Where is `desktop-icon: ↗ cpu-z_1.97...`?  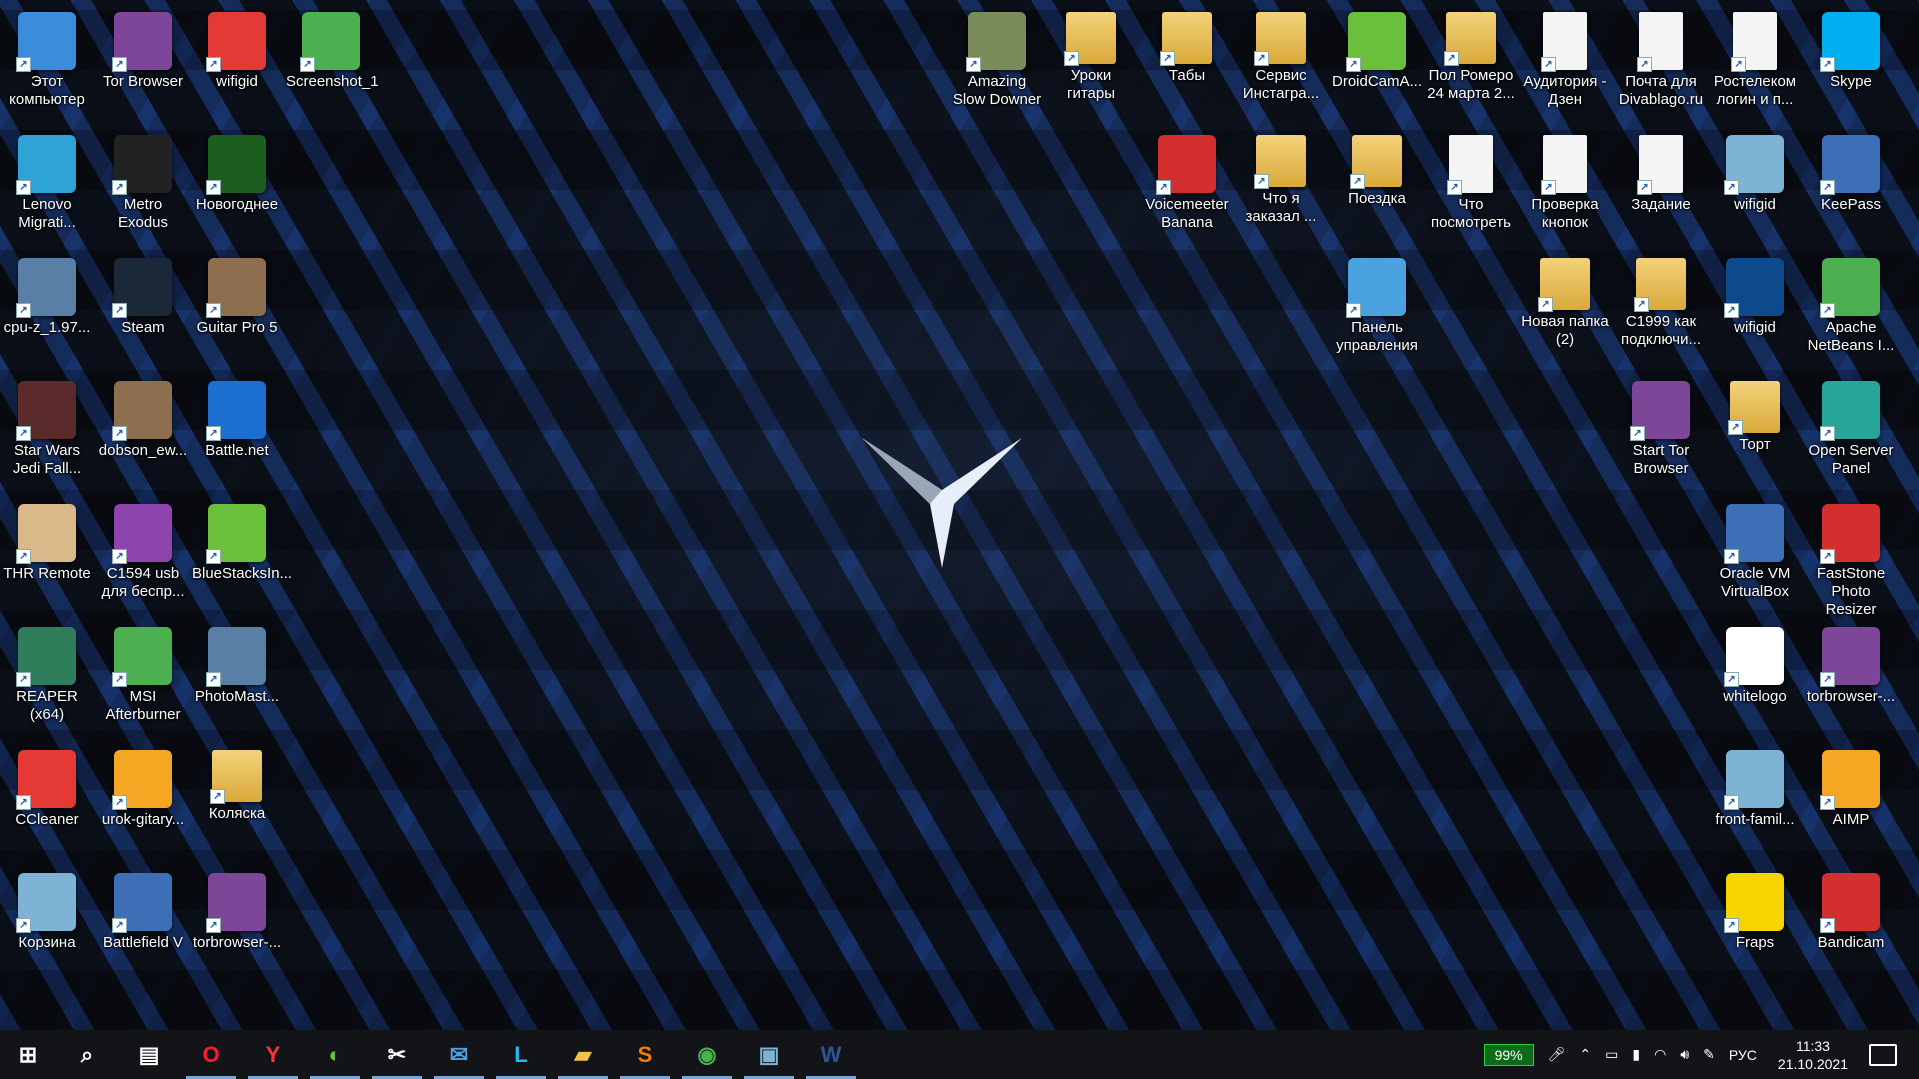
desktop-icon: ↗ cpu-z_1.97... is located at coordinates (47, 309).